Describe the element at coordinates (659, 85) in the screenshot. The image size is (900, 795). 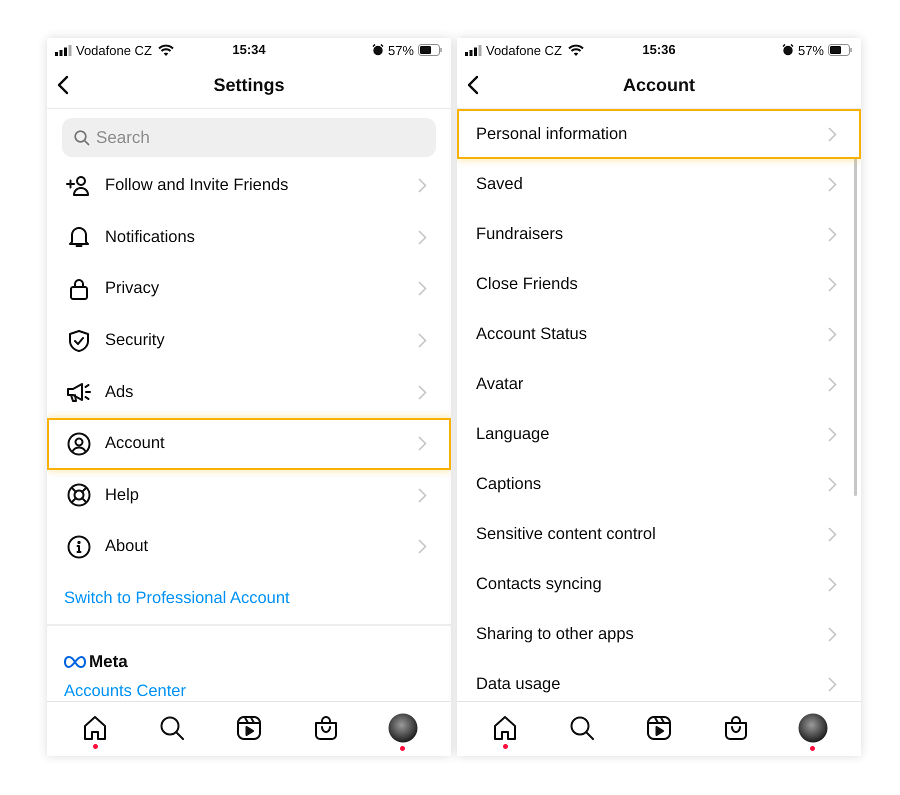
I see `screen-title: Account` at that location.